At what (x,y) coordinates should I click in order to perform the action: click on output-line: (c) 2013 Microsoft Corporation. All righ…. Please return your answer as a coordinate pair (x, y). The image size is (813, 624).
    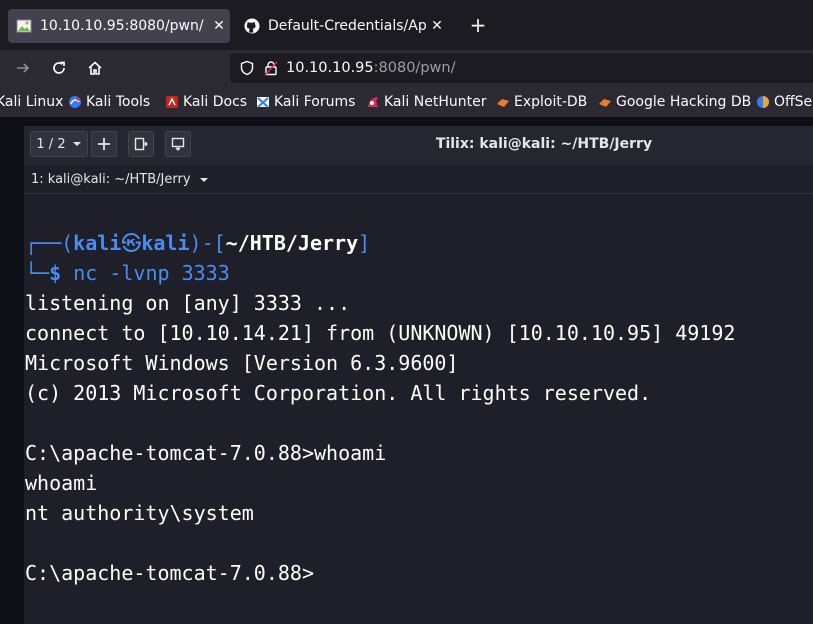
    Looking at the image, I should click on (338, 393).